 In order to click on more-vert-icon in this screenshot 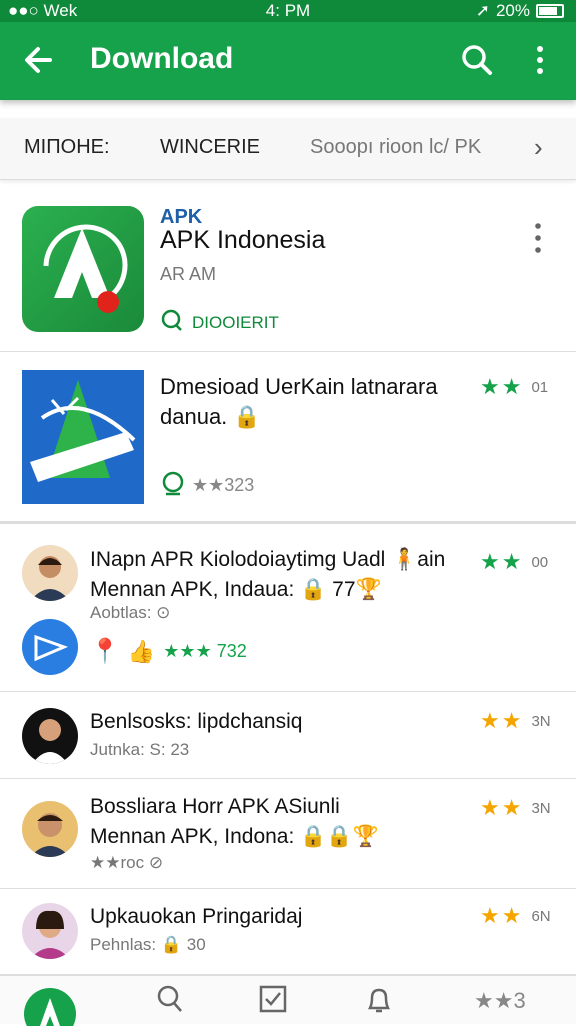, I will do `click(540, 60)`.